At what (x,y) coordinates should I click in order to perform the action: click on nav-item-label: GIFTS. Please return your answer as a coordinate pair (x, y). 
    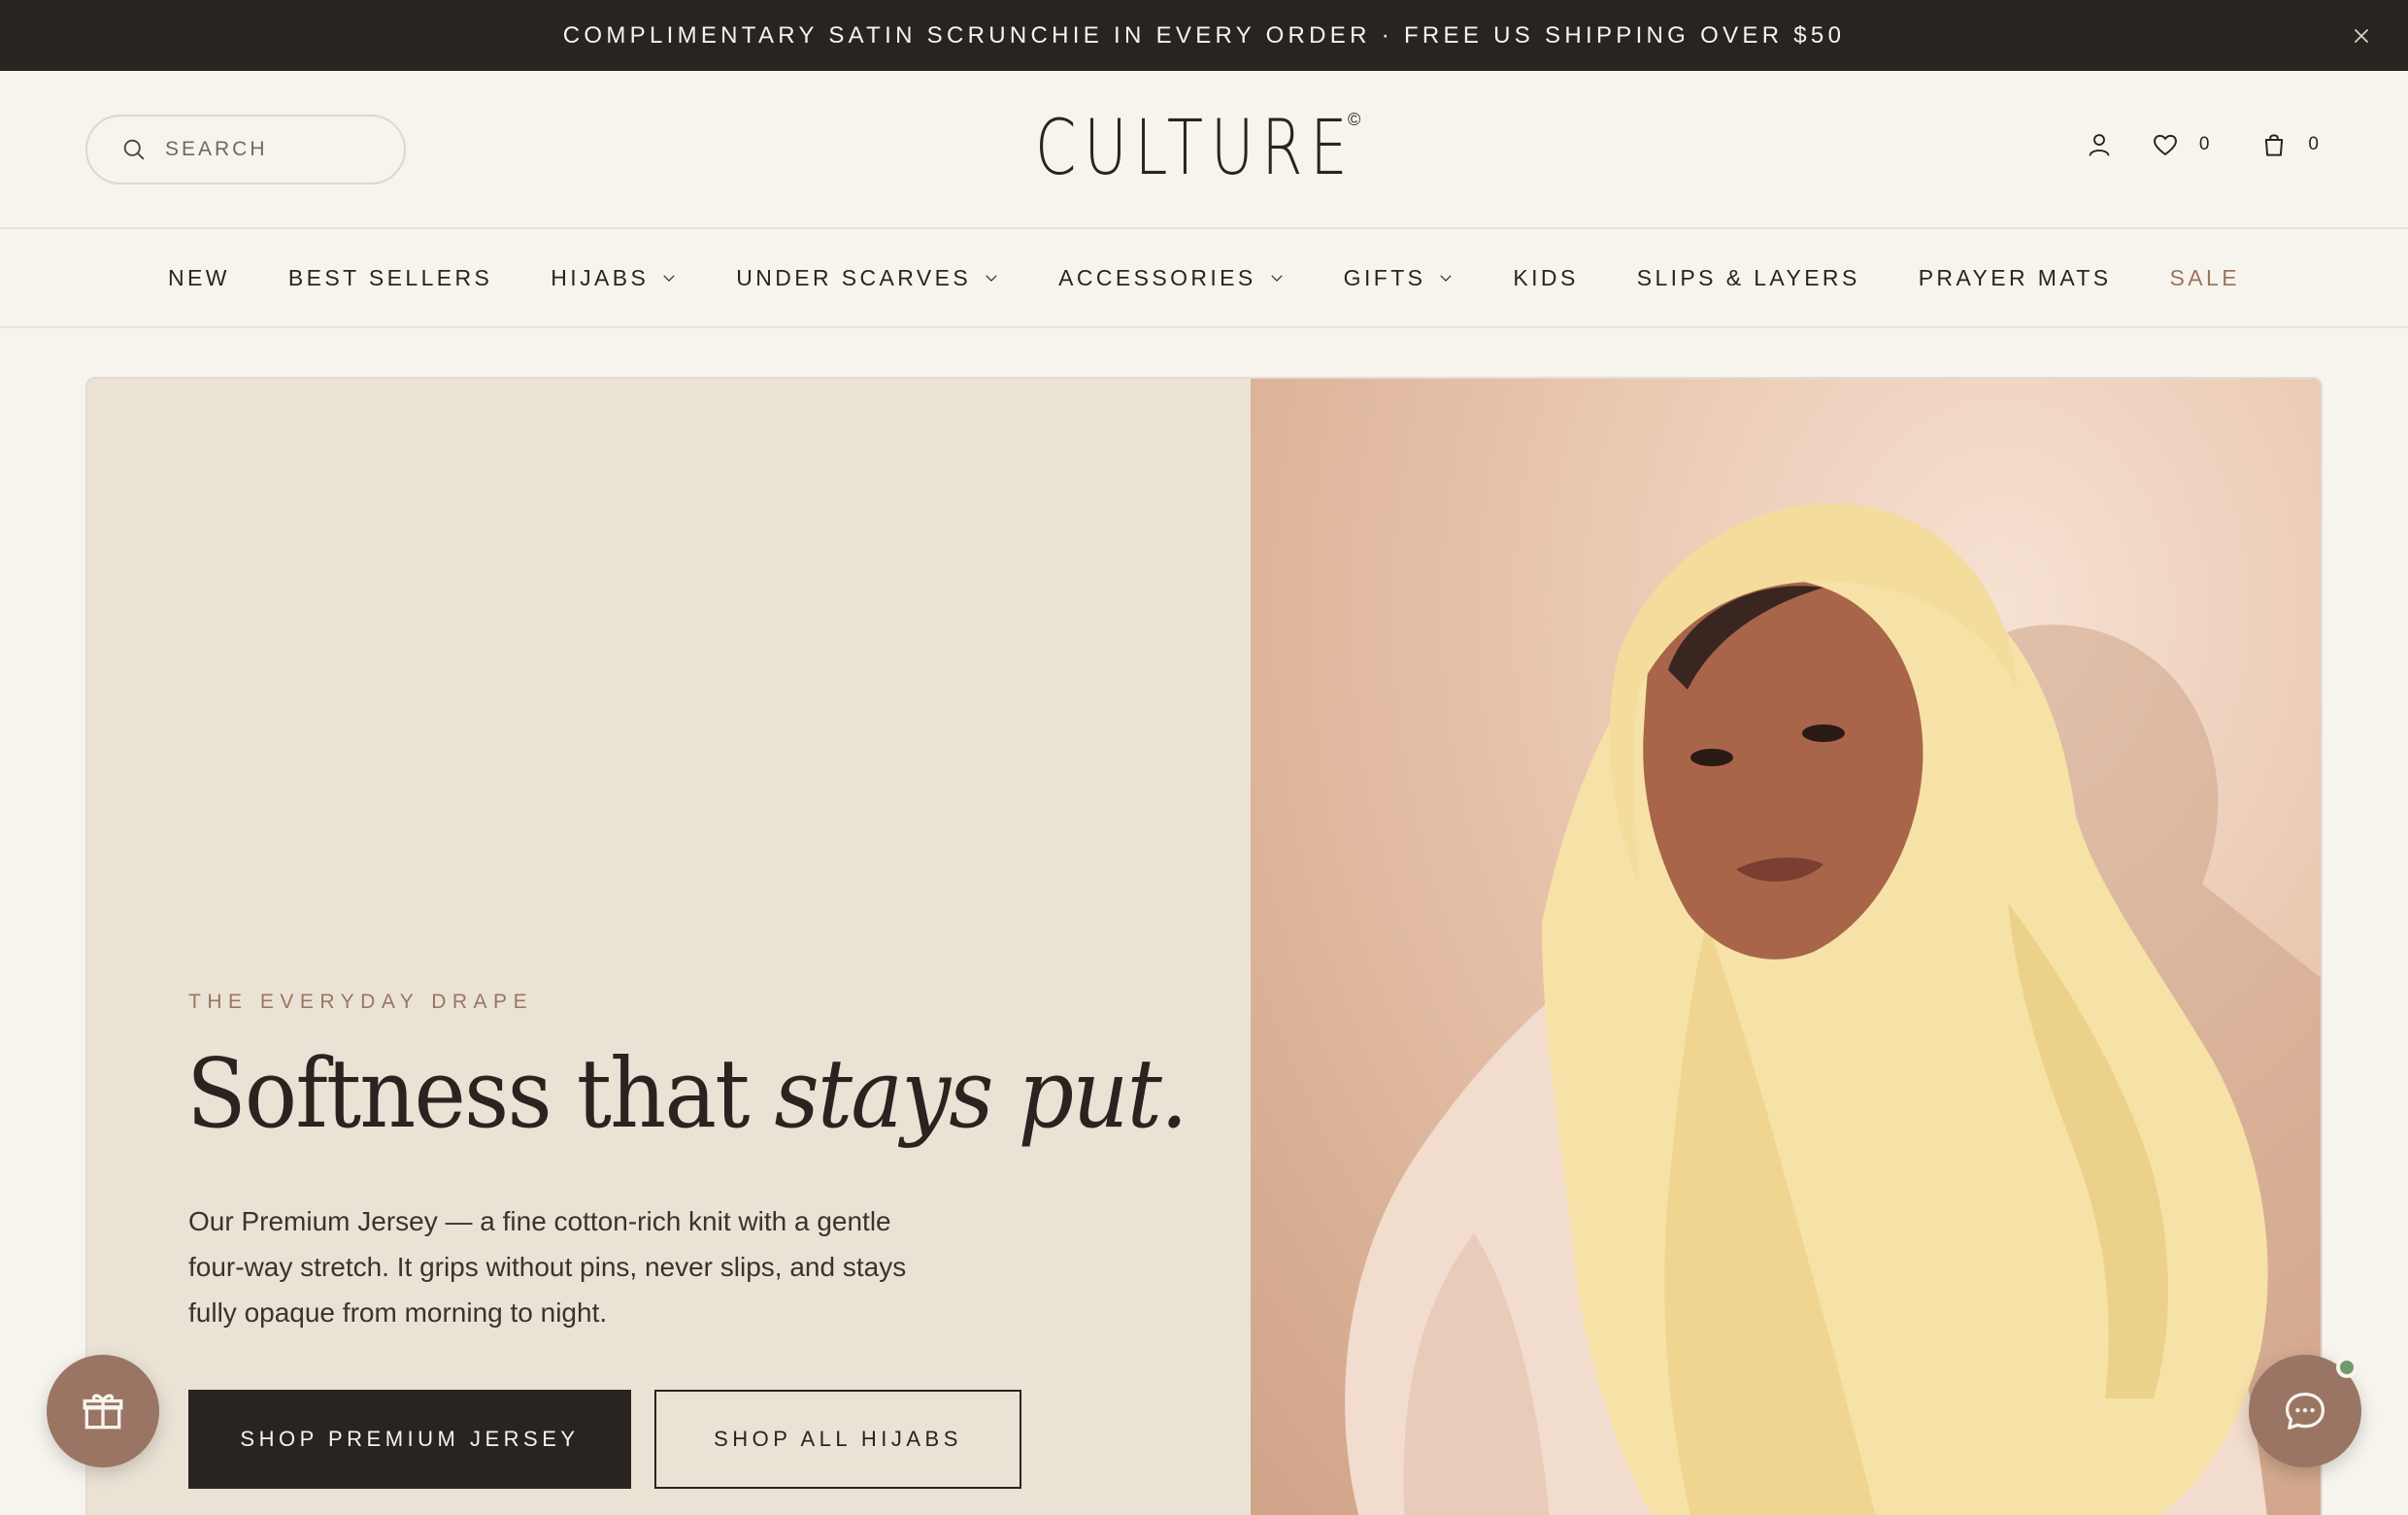
    Looking at the image, I should click on (1384, 277).